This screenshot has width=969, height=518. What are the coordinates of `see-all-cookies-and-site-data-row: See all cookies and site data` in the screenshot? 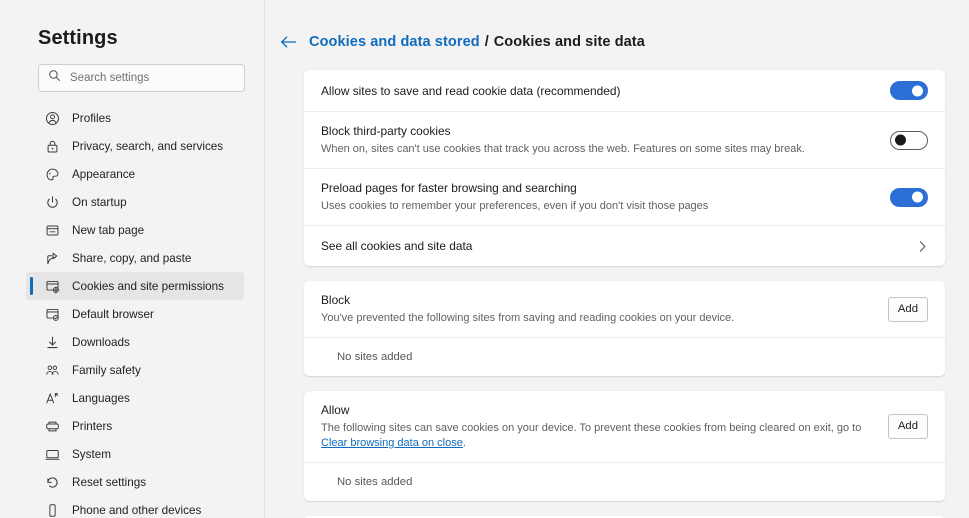 It's located at (624, 245).